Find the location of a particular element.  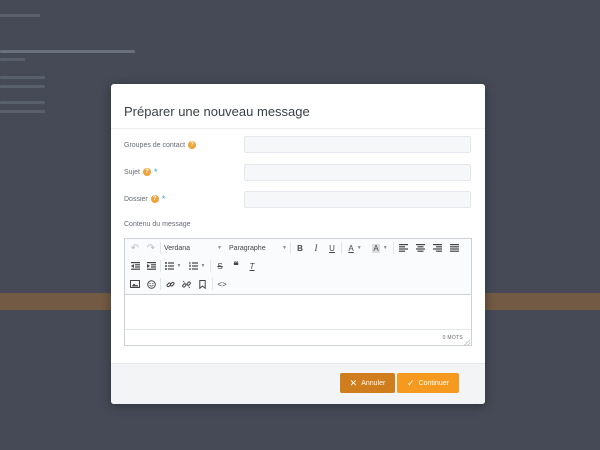

groups-label: Groupes de contact ? is located at coordinates (160, 145).